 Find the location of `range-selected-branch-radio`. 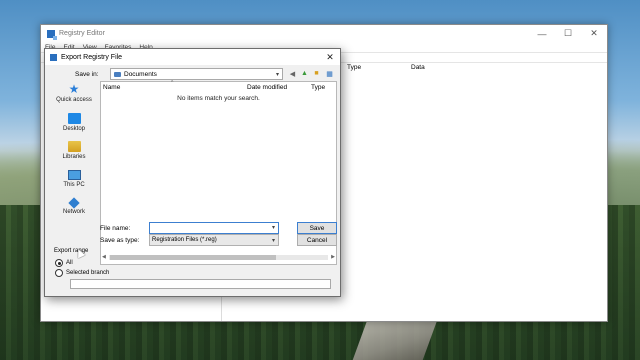

range-selected-branch-radio is located at coordinates (59, 273).